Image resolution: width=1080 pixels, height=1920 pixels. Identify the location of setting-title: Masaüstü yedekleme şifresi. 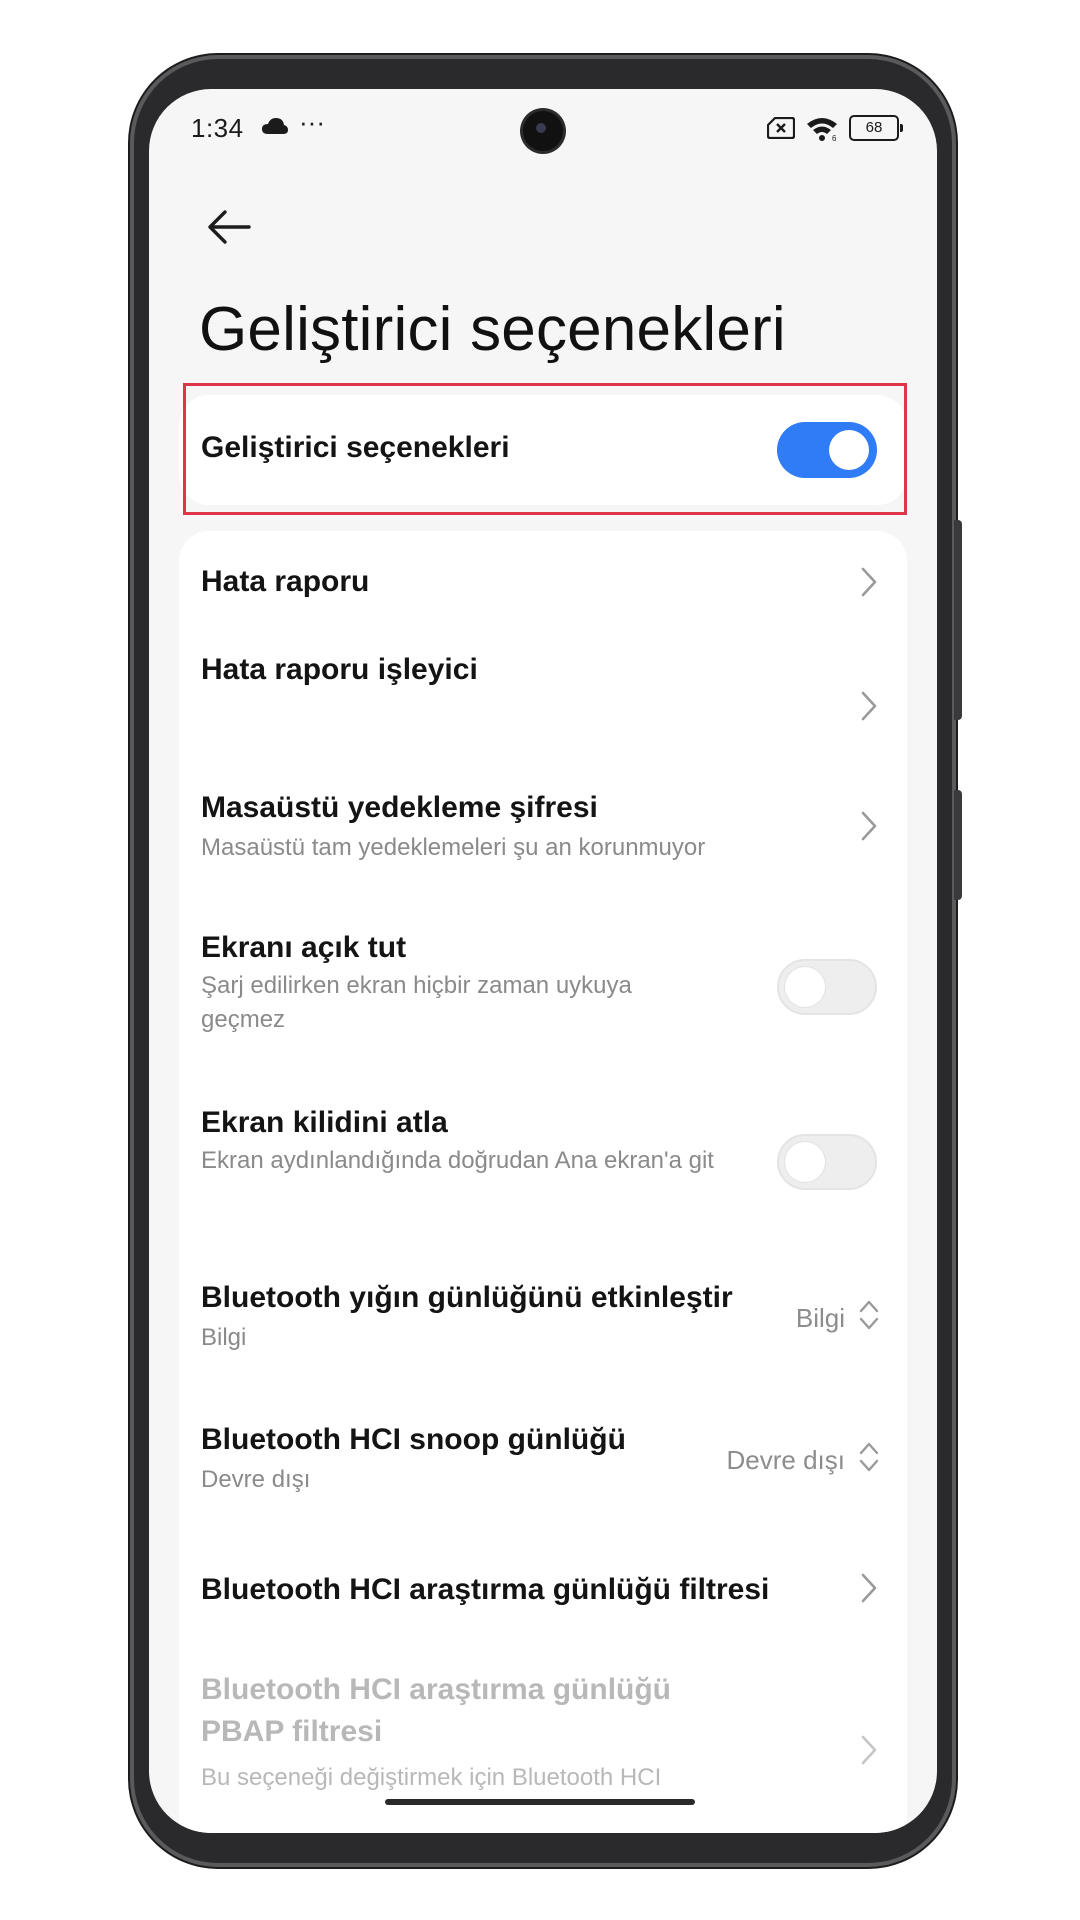
(399, 807).